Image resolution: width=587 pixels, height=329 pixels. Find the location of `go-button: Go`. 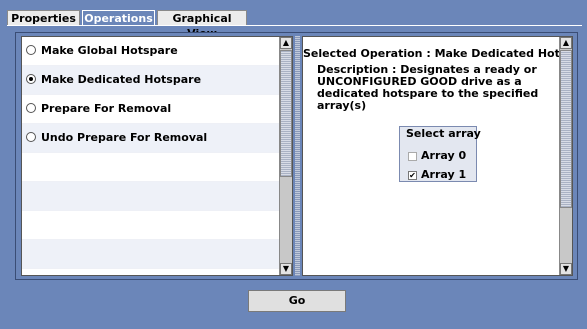

go-button: Go is located at coordinates (297, 301).